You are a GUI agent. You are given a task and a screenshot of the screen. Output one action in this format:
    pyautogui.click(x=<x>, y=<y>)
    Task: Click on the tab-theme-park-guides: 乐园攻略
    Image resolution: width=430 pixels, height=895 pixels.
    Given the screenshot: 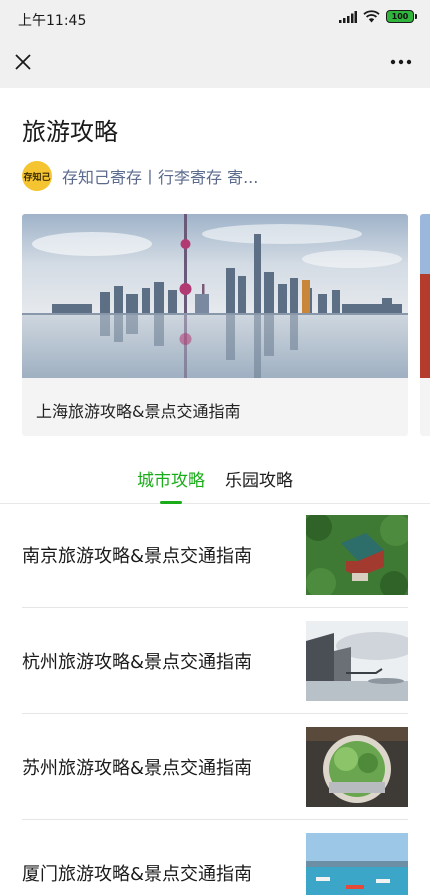 What is the action you would take?
    pyautogui.click(x=259, y=478)
    